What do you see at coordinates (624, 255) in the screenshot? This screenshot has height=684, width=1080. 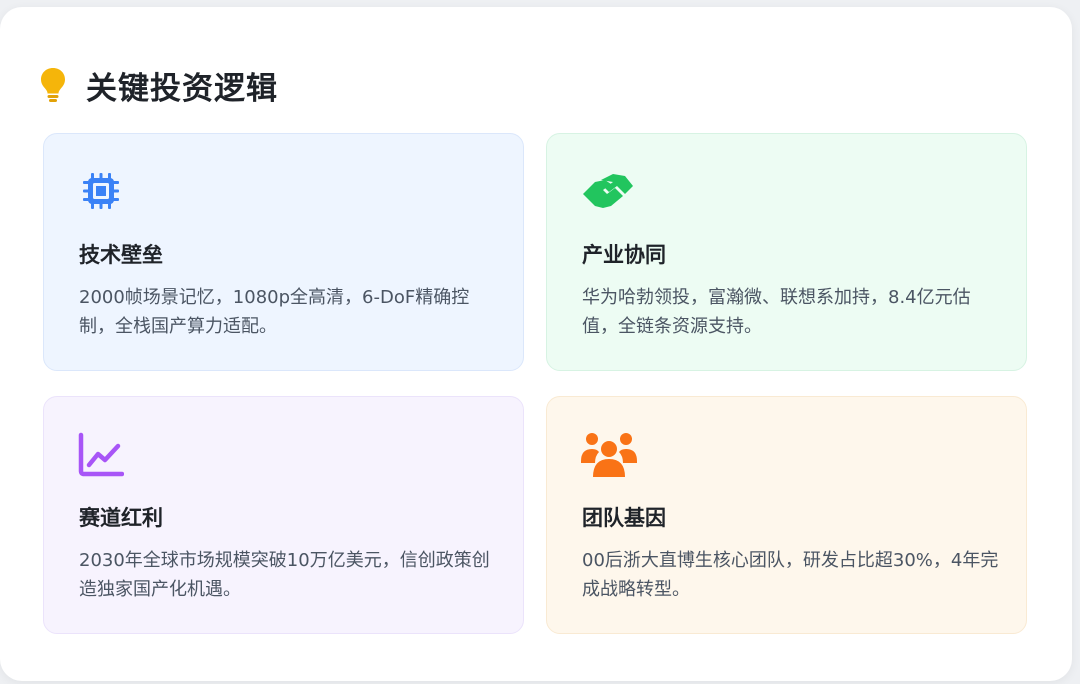 I see `card-title: 产业协同` at bounding box center [624, 255].